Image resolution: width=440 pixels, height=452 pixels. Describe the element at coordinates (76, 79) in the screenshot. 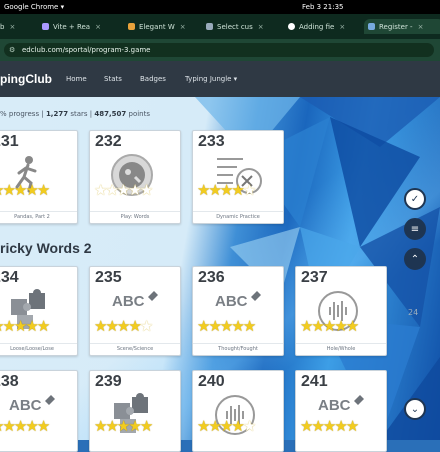

I see `nav-home: Home` at that location.